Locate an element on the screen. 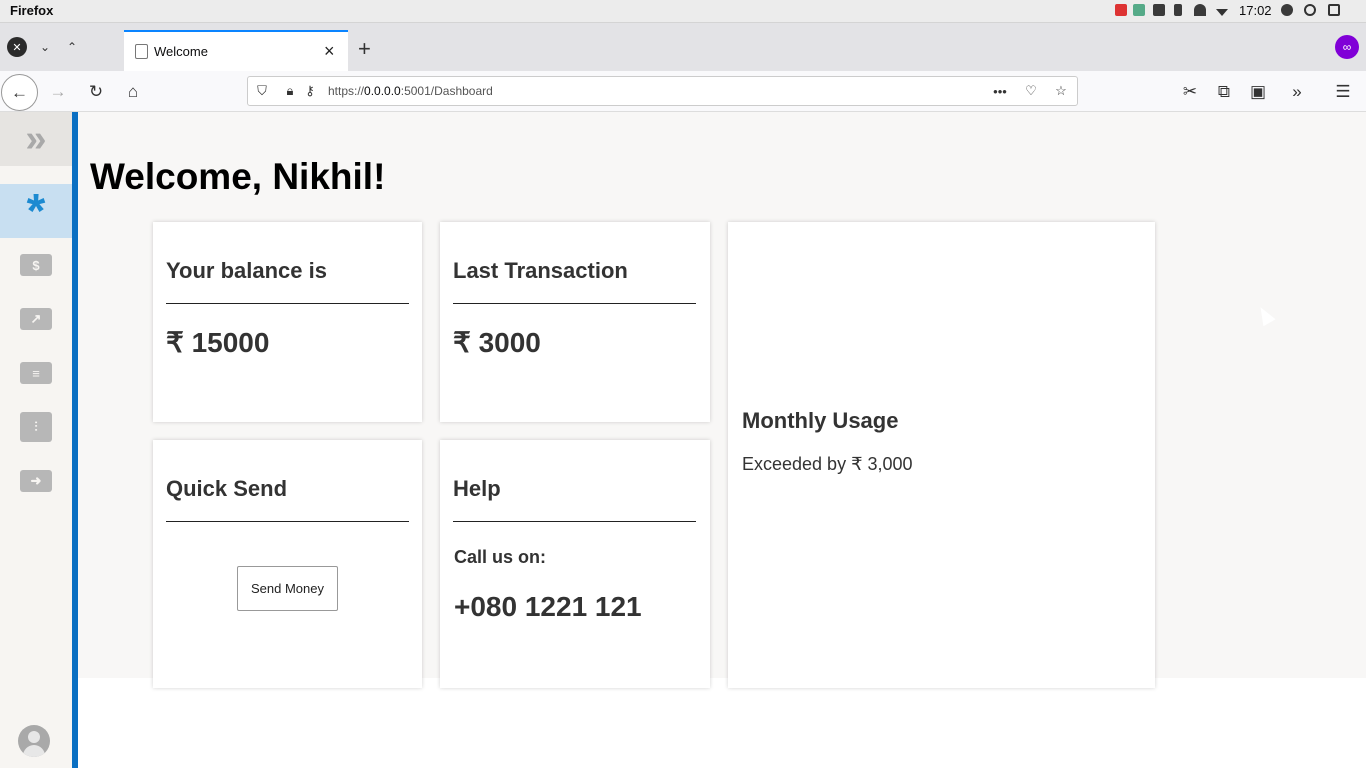  quick-send-card: Quick Send Send Money is located at coordinates (287, 564).